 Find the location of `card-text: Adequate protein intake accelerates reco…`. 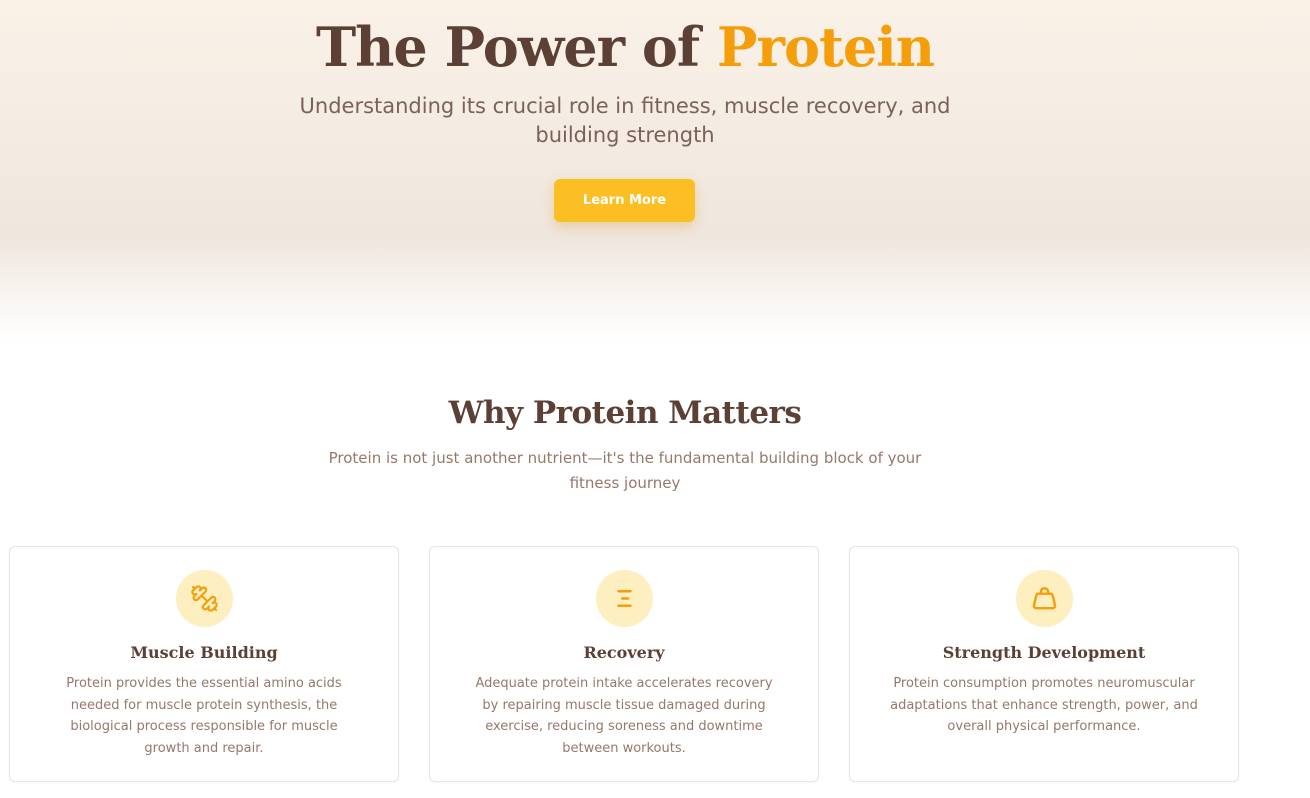

card-text: Adequate protein intake accelerates reco… is located at coordinates (624, 716).